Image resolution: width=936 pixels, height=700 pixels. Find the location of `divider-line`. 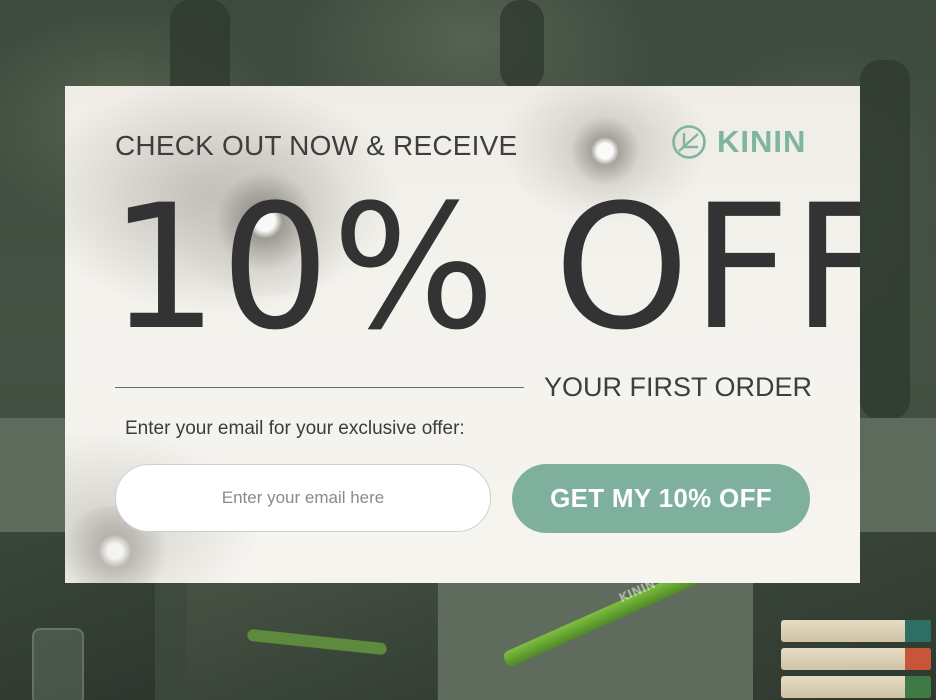

divider-line is located at coordinates (319, 387).